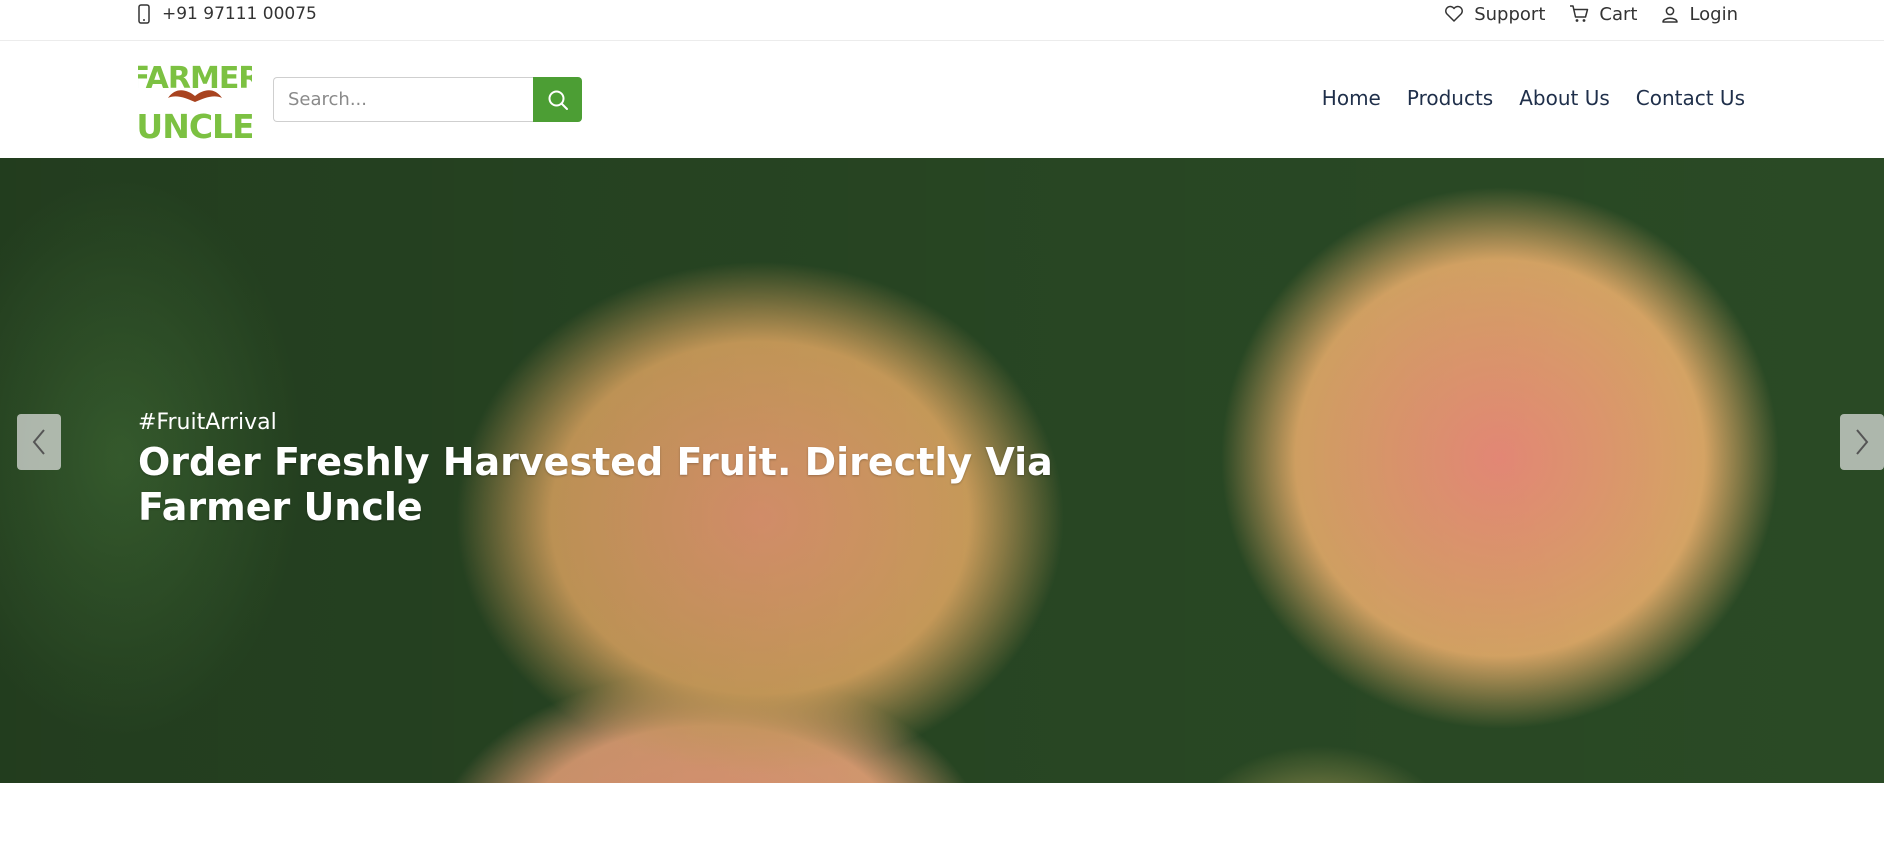 Image resolution: width=1884 pixels, height=847 pixels. I want to click on brand-logo: FARMER UNCLE, so click(196, 101).